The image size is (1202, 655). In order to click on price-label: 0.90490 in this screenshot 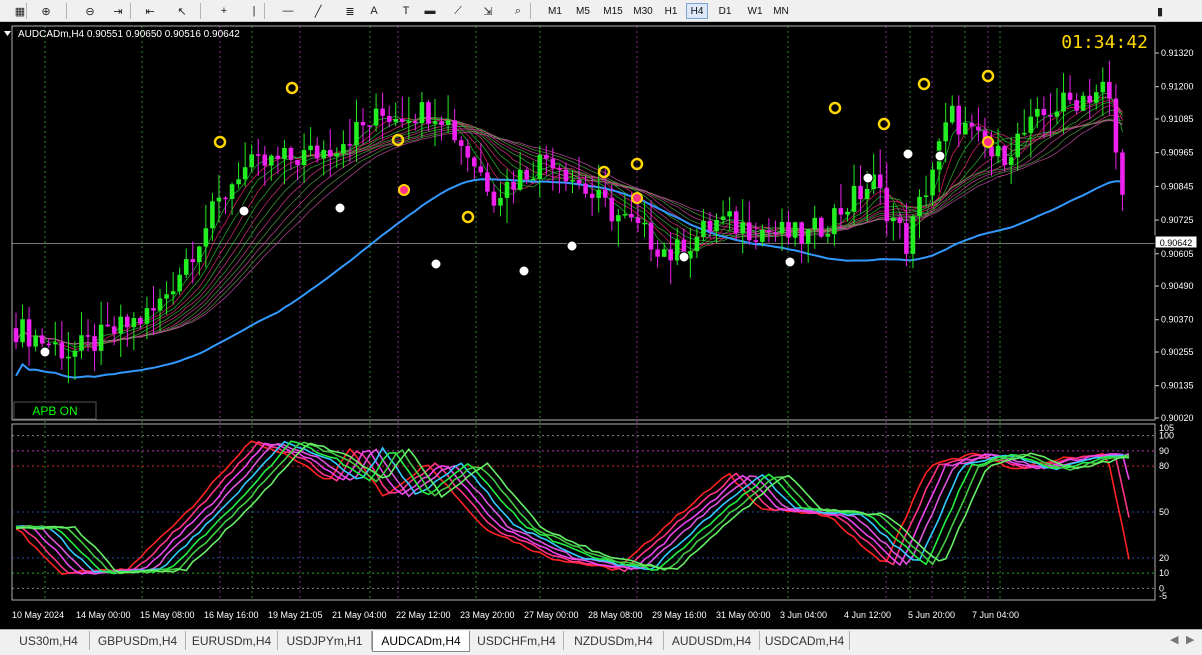, I will do `click(1177, 286)`.